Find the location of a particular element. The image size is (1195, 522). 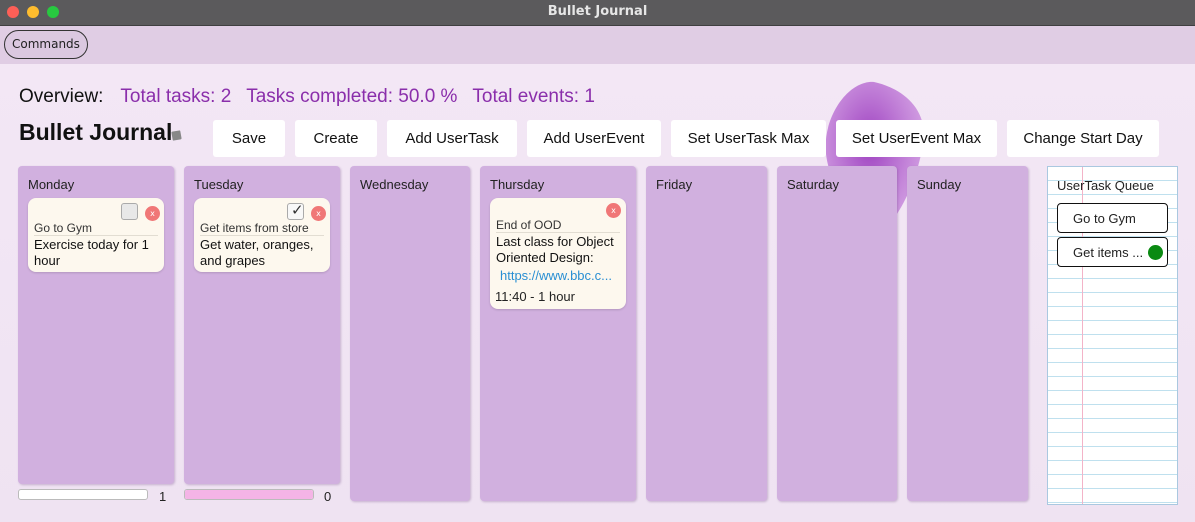

title-bar: Bullet Journal is located at coordinates (597, 13).